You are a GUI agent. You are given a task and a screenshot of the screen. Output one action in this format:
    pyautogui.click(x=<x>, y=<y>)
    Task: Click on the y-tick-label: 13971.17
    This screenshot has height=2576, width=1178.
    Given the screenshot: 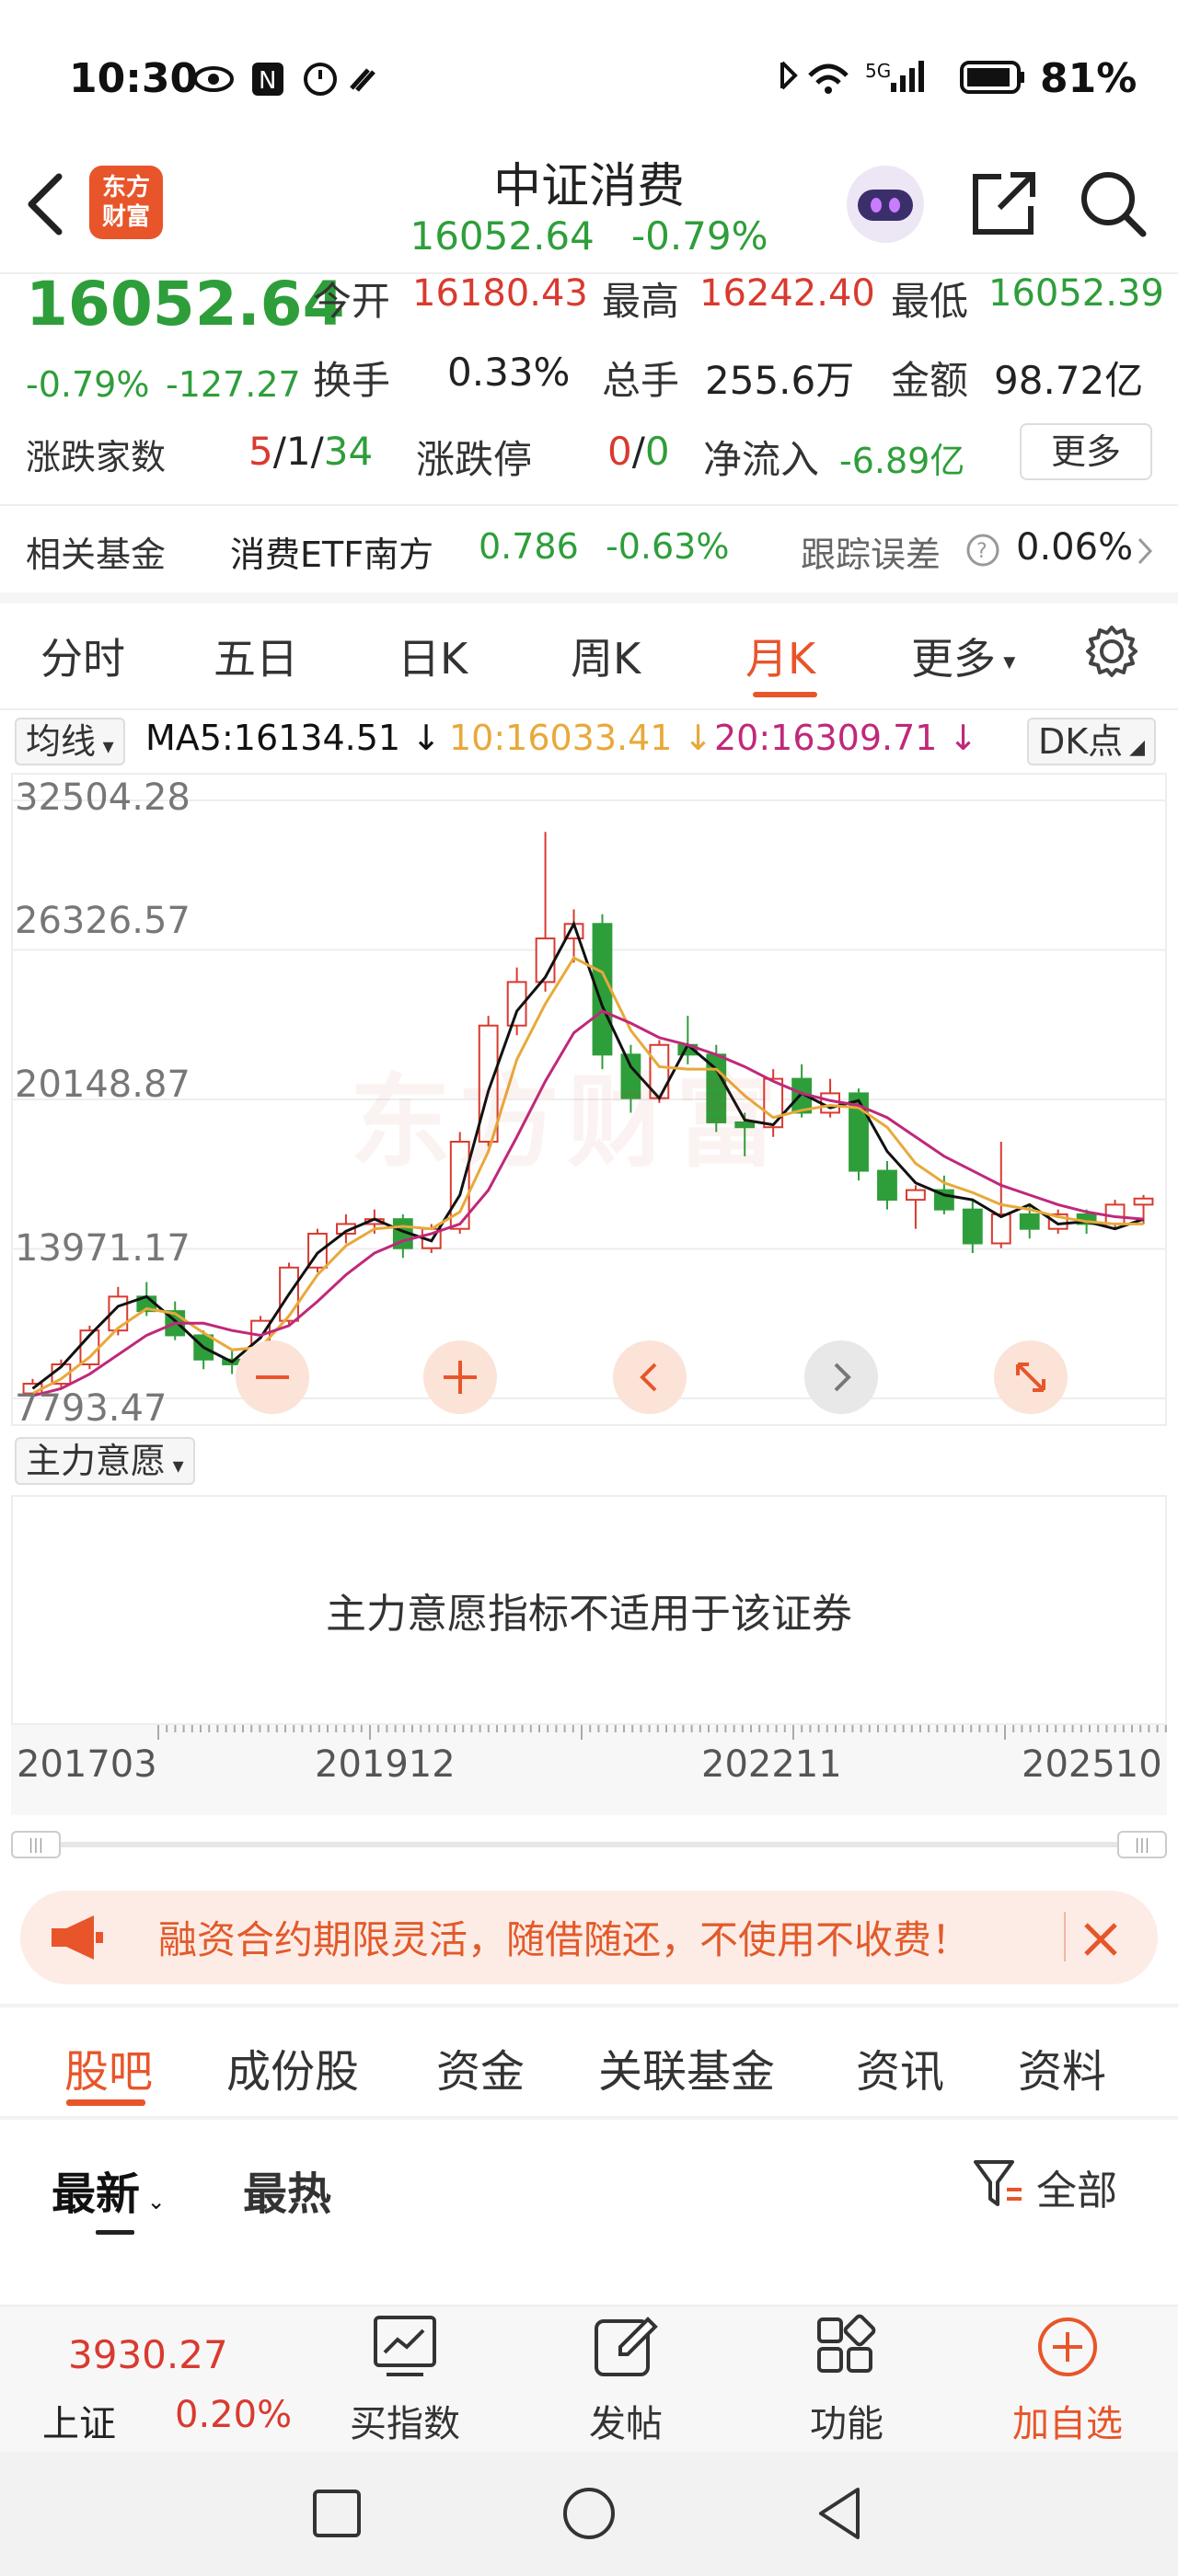 What is the action you would take?
    pyautogui.click(x=103, y=1248)
    